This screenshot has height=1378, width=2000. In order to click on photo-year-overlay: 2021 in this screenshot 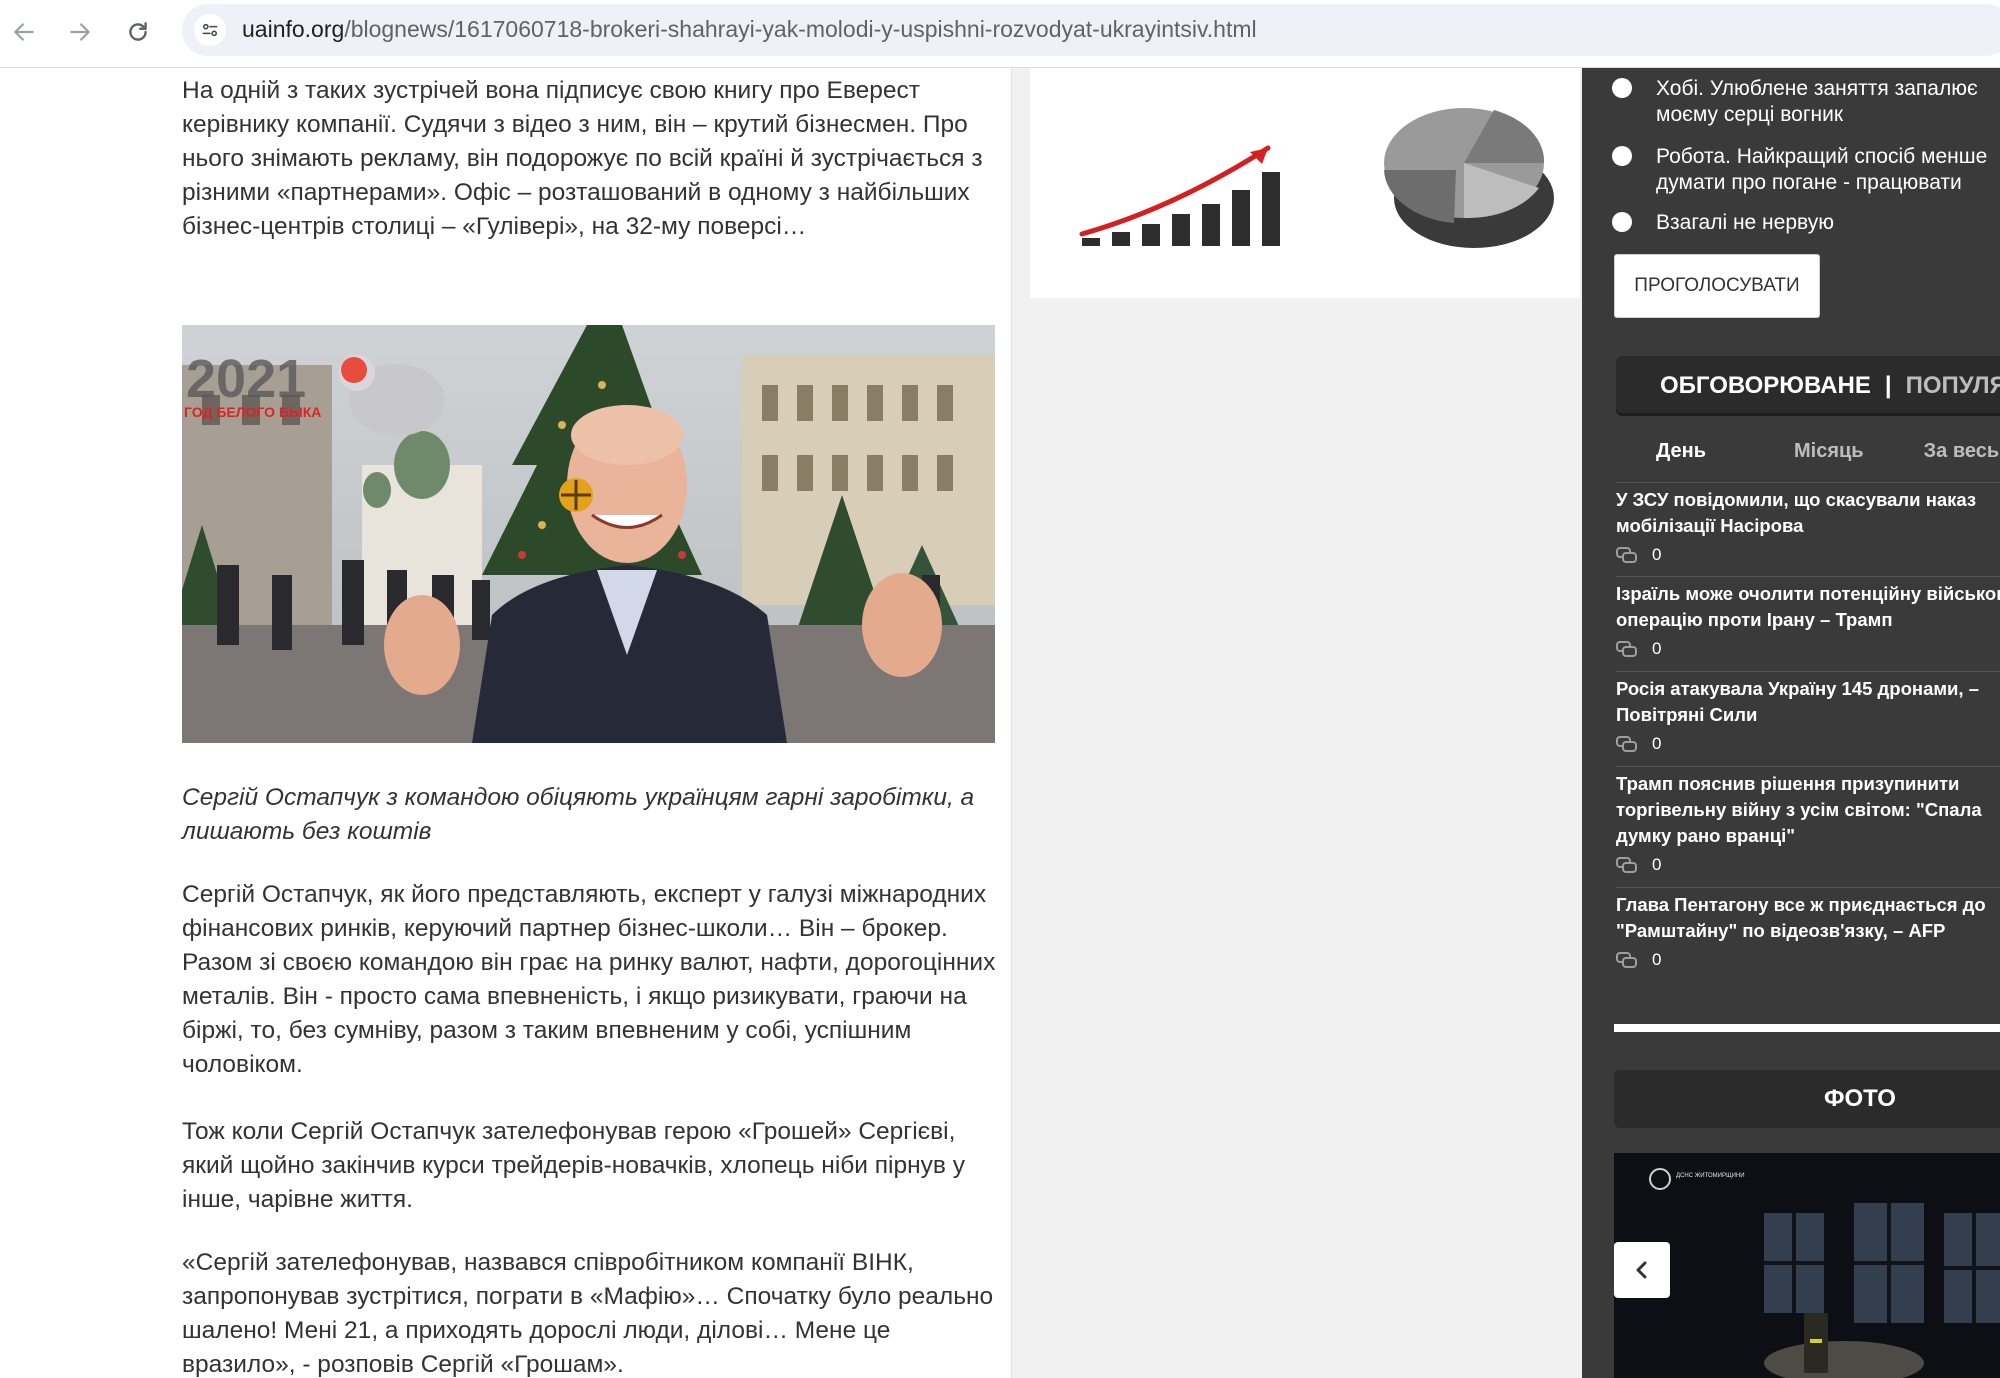, I will do `click(246, 379)`.